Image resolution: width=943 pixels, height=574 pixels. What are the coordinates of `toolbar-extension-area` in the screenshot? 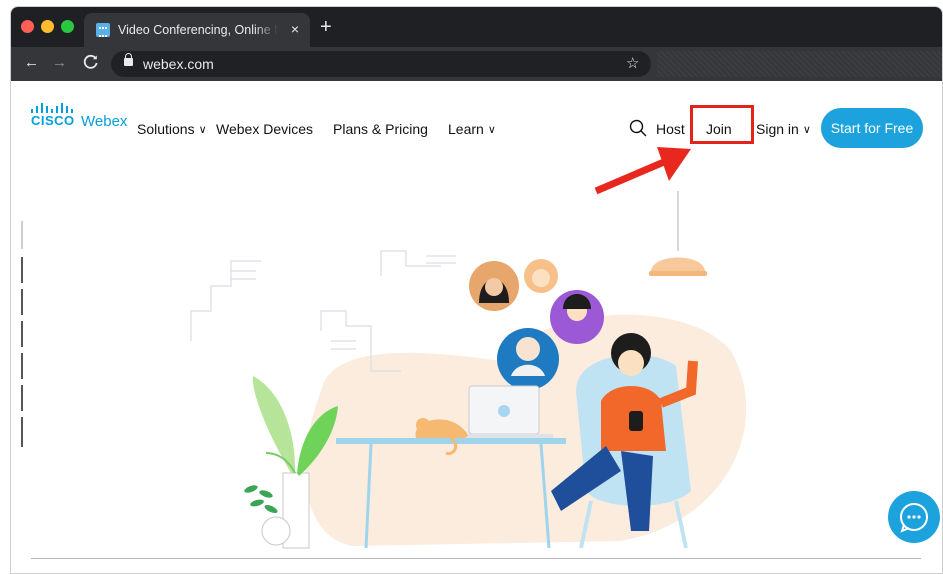 It's located at (799, 64).